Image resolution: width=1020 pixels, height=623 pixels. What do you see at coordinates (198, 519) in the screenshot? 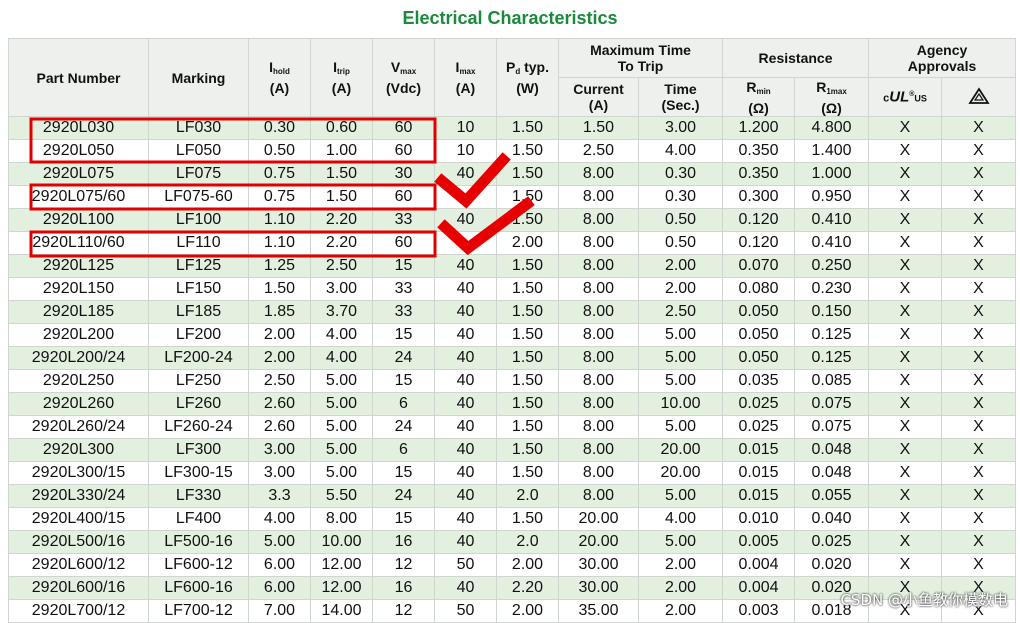
I see `cell-marking: LF400` at bounding box center [198, 519].